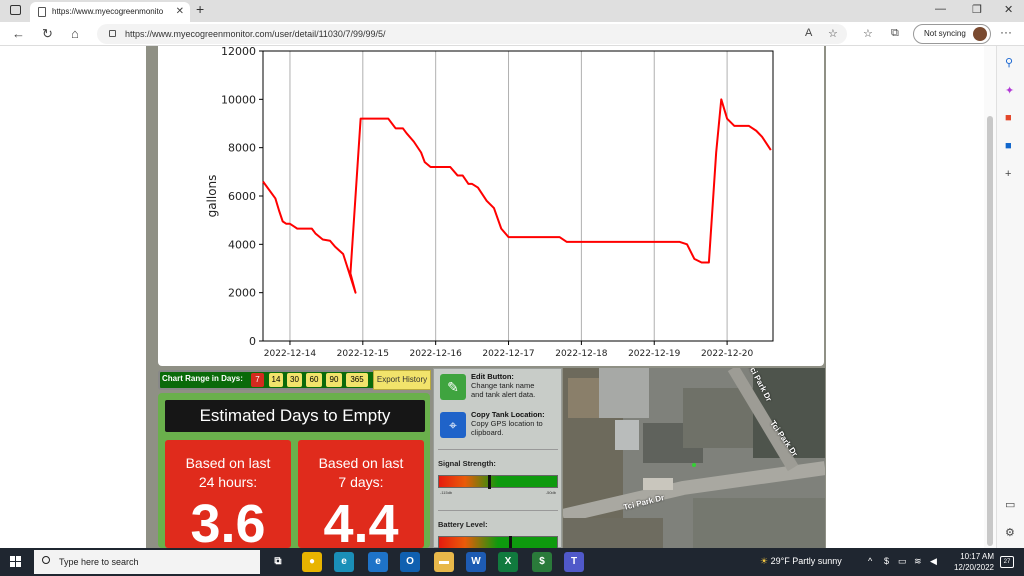 The width and height of the screenshot is (1024, 576). What do you see at coordinates (361, 482) in the screenshot?
I see `card-label-line2: 7 days:` at bounding box center [361, 482].